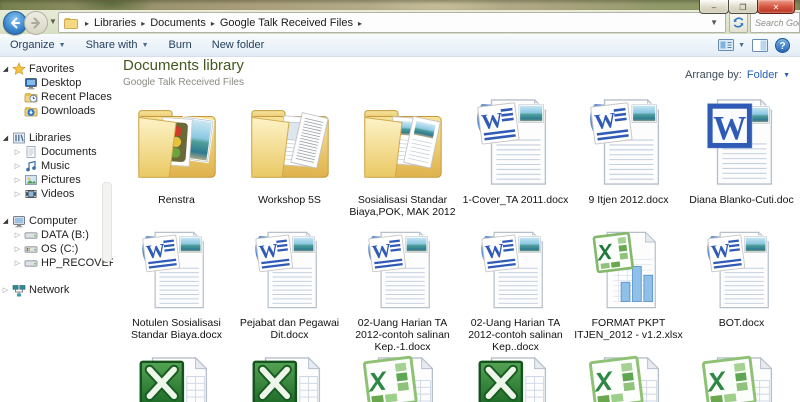 The image size is (800, 402). I want to click on minimize-button: –, so click(714, 7).